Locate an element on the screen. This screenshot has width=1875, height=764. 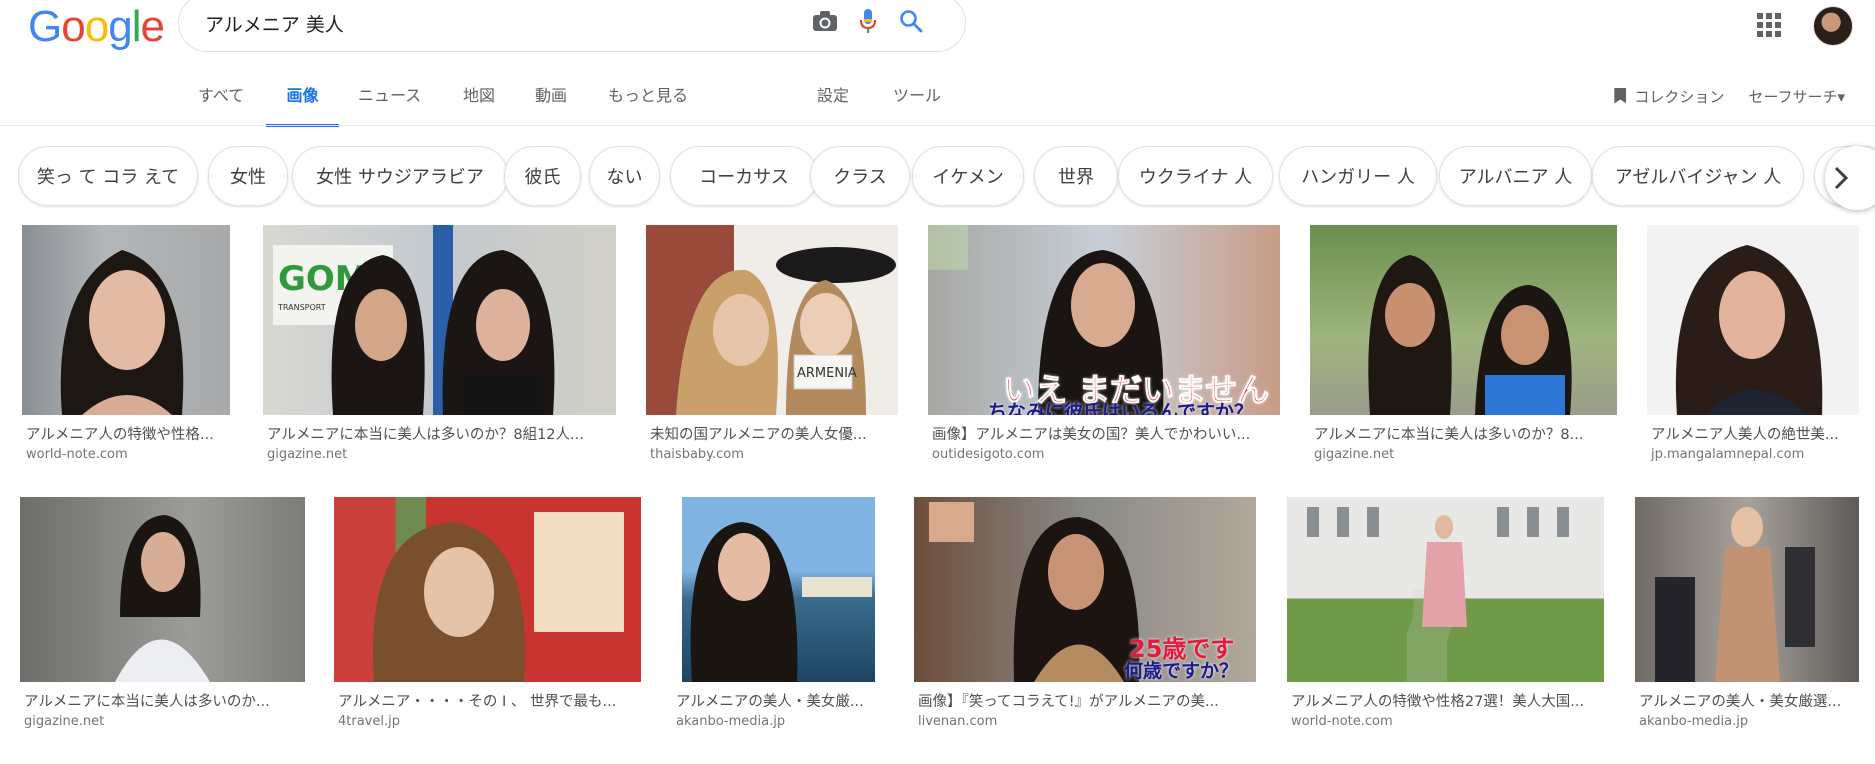
image-result: アルメニア人美人の絶世美... jp.mangalamnepal.com is located at coordinates (1754, 345).